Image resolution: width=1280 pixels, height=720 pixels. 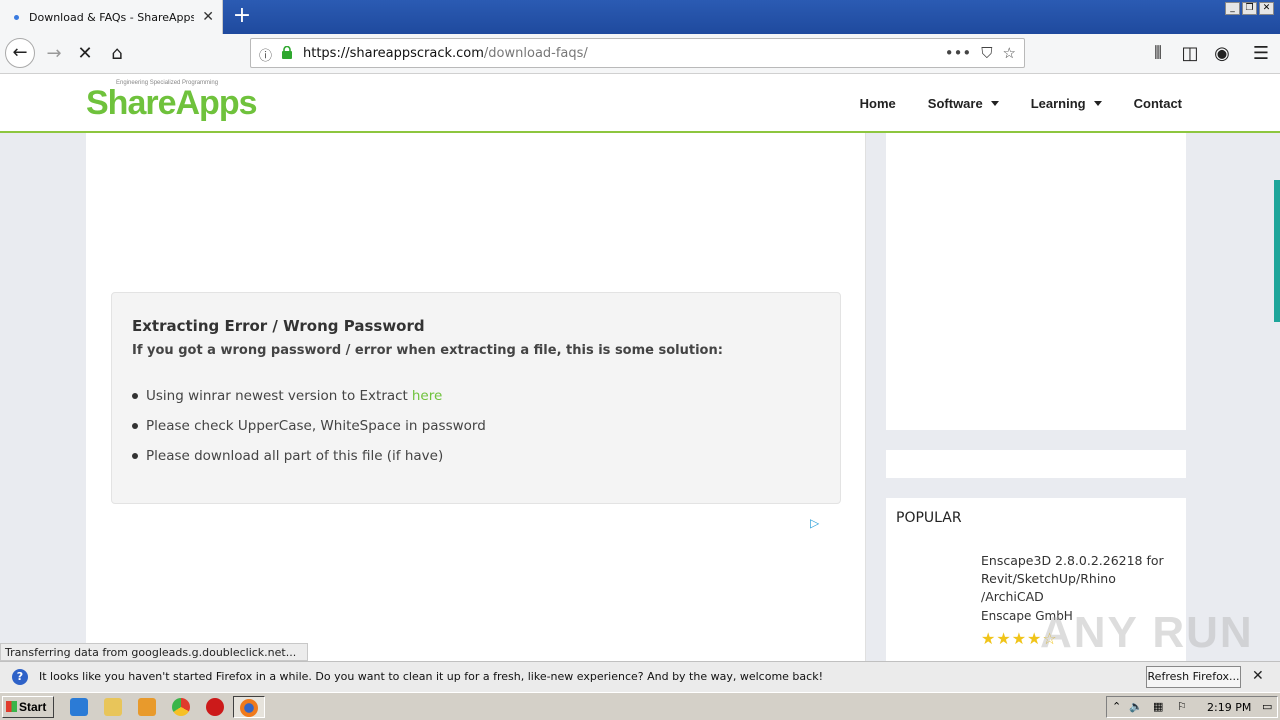 I want to click on show-desktop-icon: ▭, so click(x=1267, y=706).